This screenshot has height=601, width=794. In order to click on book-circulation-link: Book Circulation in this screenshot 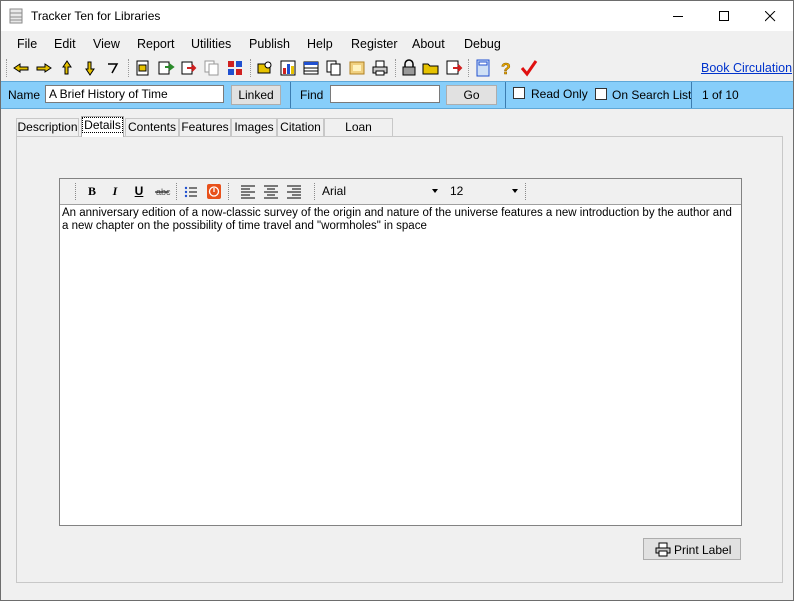, I will do `click(746, 68)`.